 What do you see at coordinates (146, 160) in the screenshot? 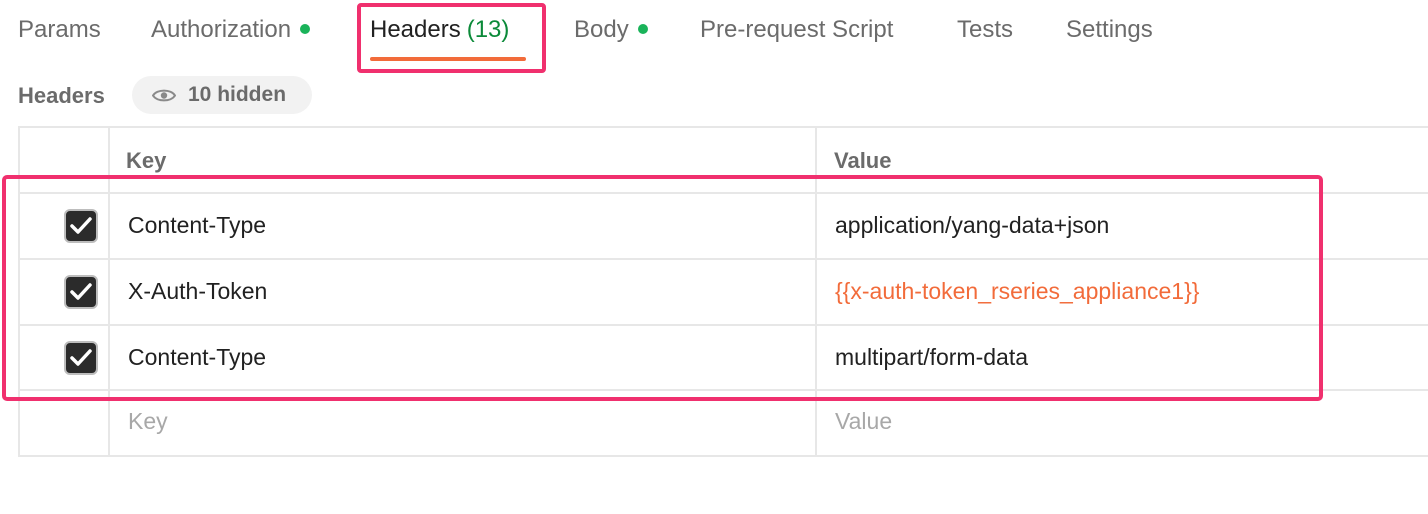
I see `column-header-key: Key` at bounding box center [146, 160].